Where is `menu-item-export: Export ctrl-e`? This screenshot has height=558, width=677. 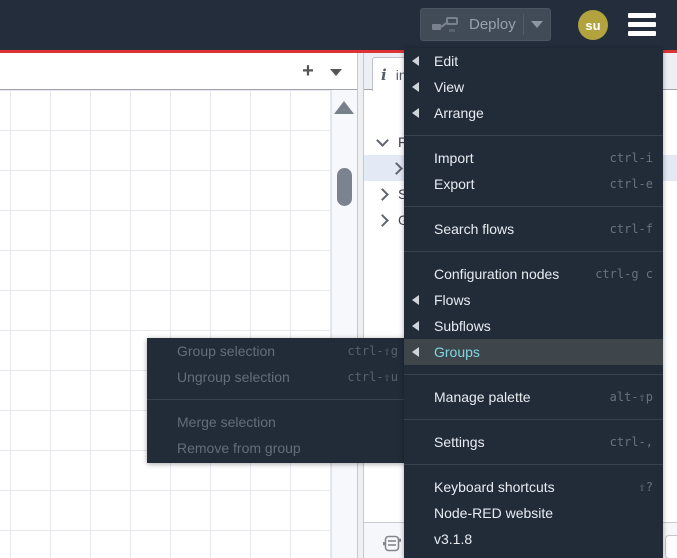
menu-item-export: Export ctrl-e is located at coordinates (533, 184).